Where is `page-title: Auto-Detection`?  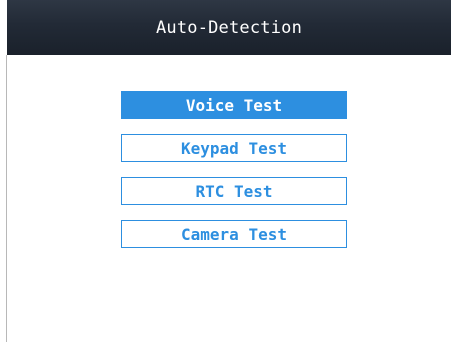 page-title: Auto-Detection is located at coordinates (229, 27).